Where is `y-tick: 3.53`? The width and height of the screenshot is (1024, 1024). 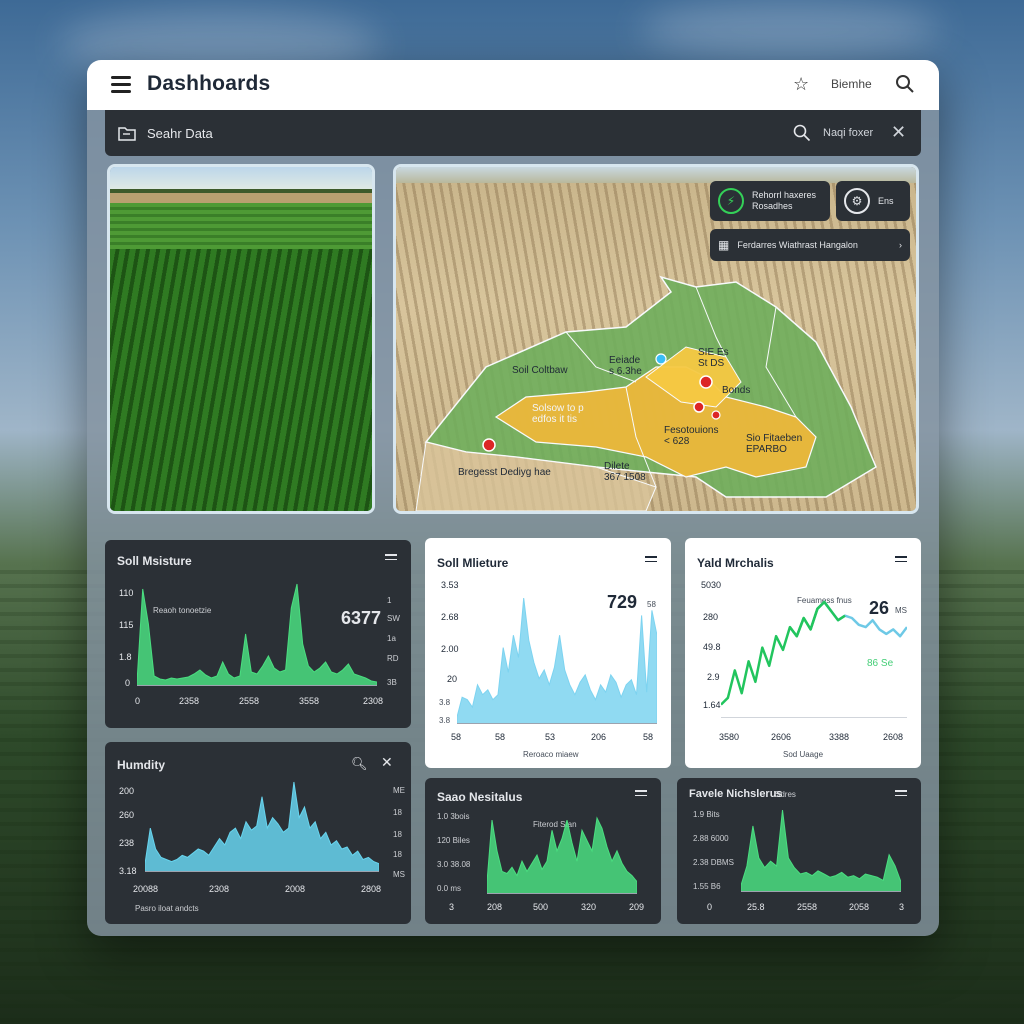 y-tick: 3.53 is located at coordinates (450, 585).